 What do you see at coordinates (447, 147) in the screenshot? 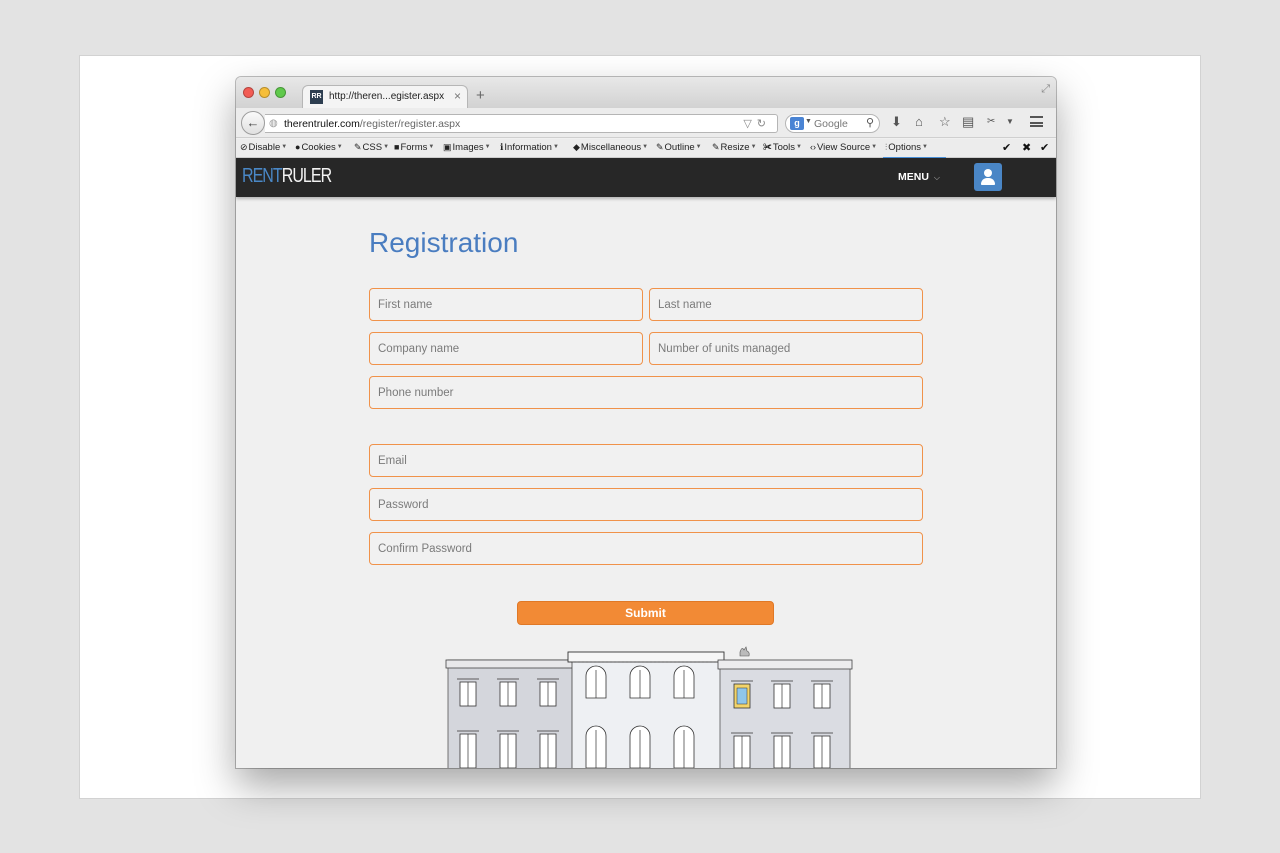
I see `images-icon: ▣` at bounding box center [447, 147].